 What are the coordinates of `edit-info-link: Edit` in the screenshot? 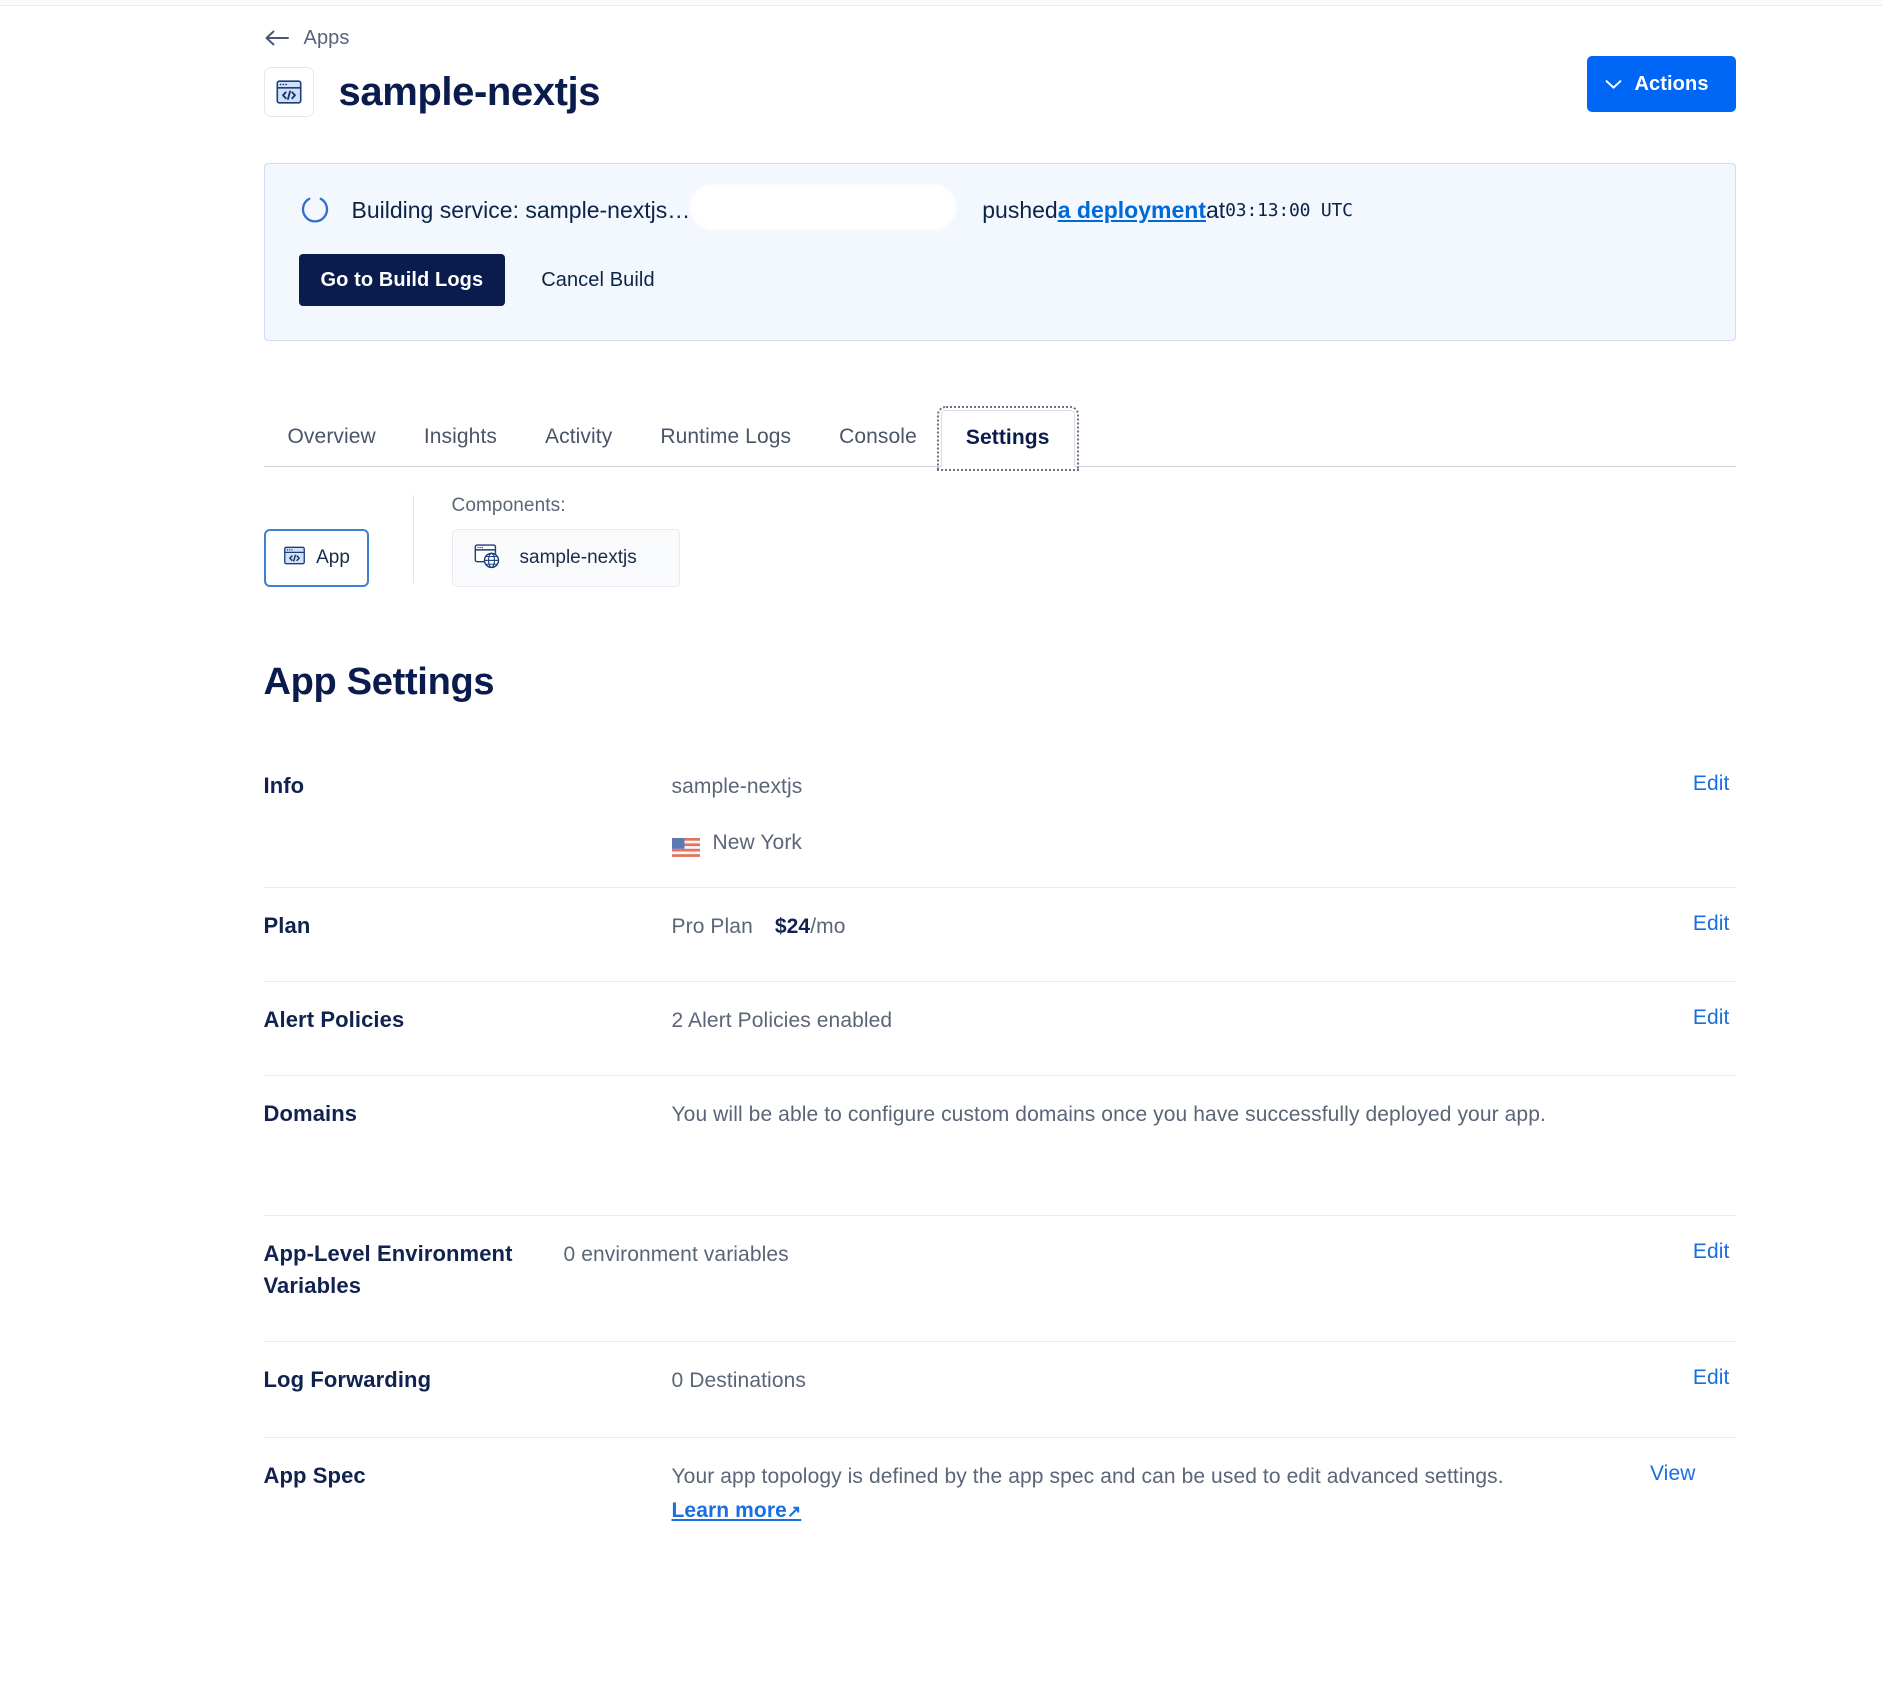 It's located at (1711, 783).